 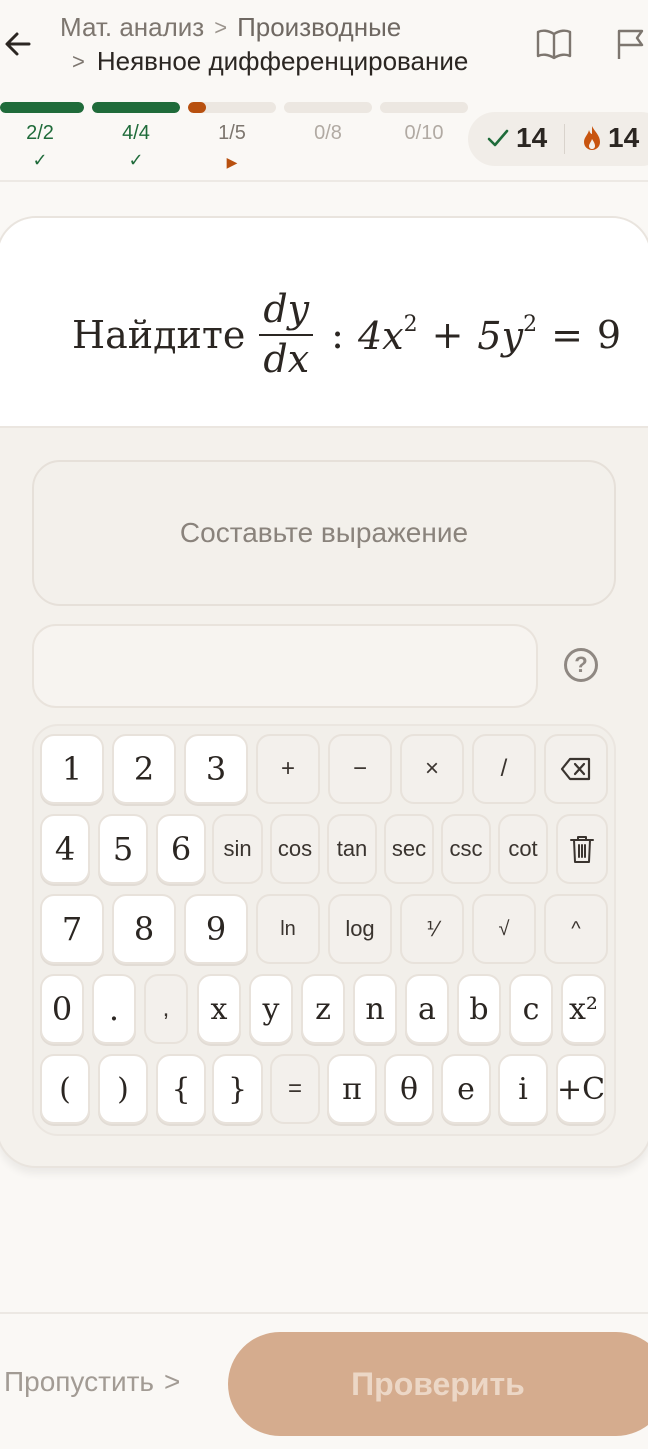 I want to click on skip-button: Пропустить >, so click(x=92, y=1382).